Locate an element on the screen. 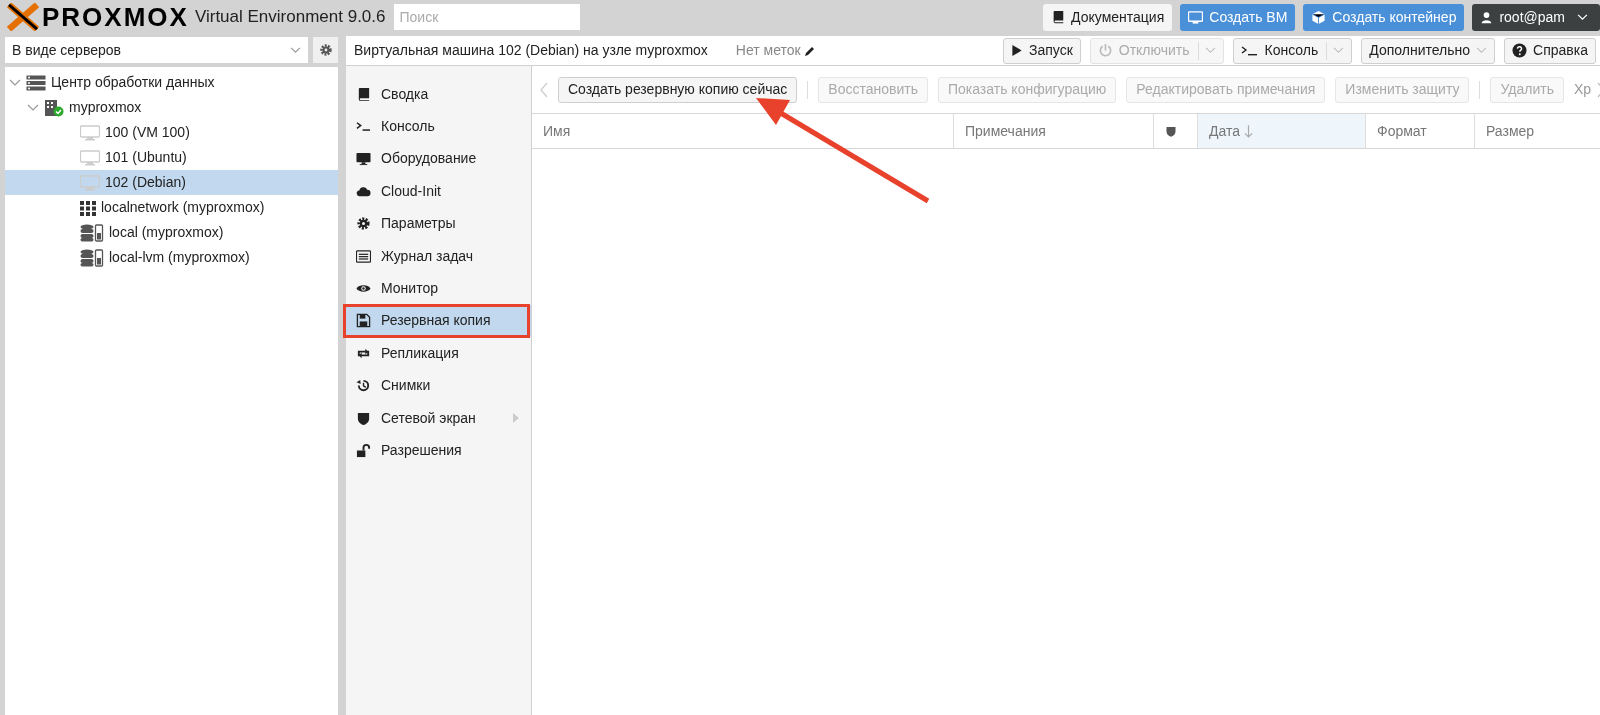 Image resolution: width=1600 pixels, height=715 pixels. view-select: В виде серверов is located at coordinates (156, 50).